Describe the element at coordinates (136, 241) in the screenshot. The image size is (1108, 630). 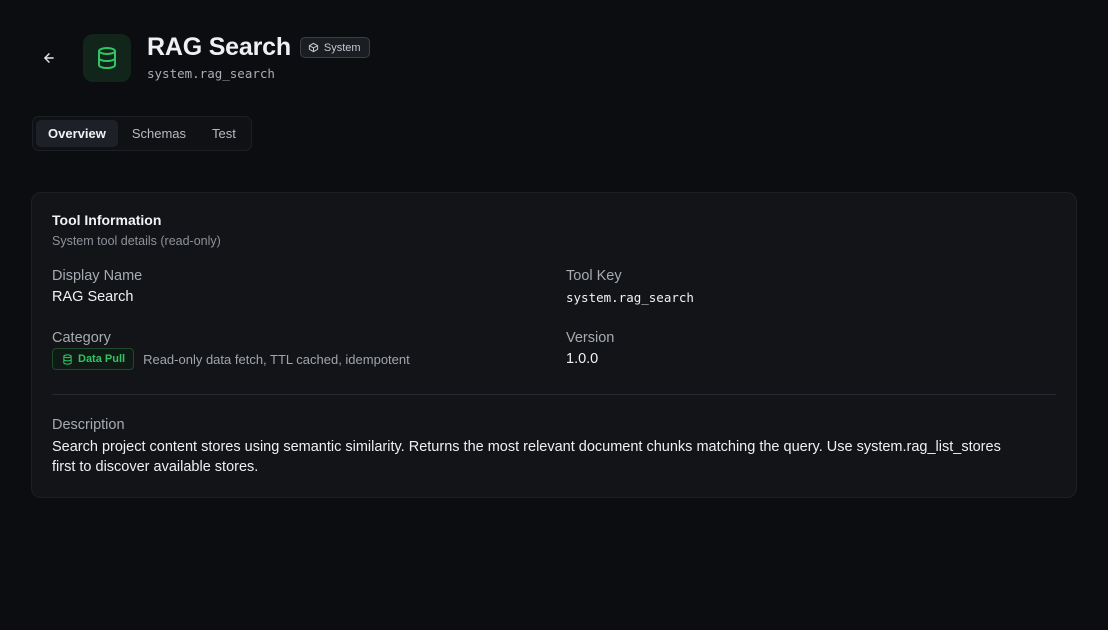
I see `card-subtitle: System tool details (read-only)` at that location.